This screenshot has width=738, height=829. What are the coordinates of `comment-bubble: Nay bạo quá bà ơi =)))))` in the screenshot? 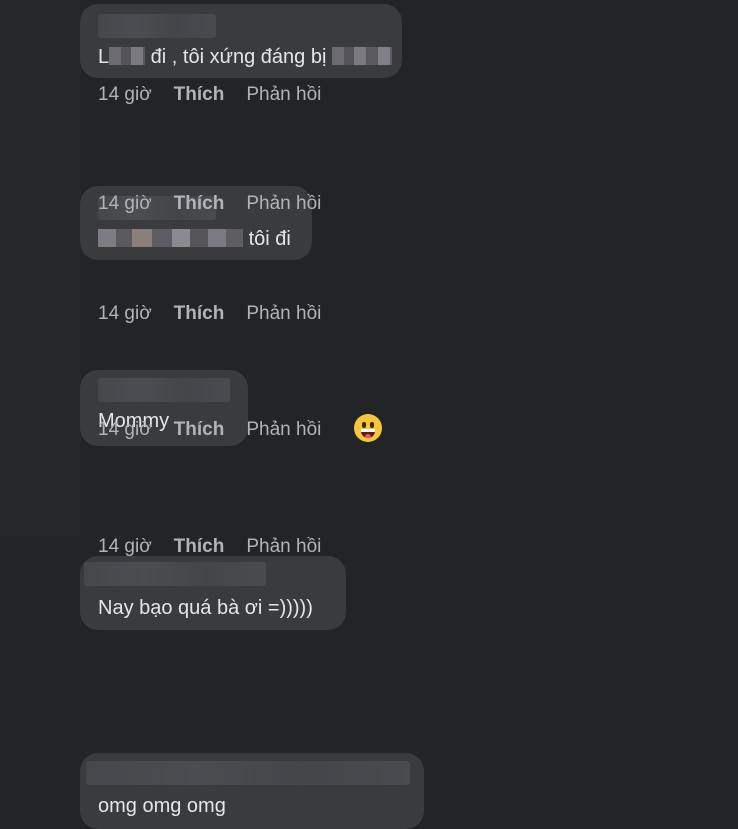 It's located at (213, 593).